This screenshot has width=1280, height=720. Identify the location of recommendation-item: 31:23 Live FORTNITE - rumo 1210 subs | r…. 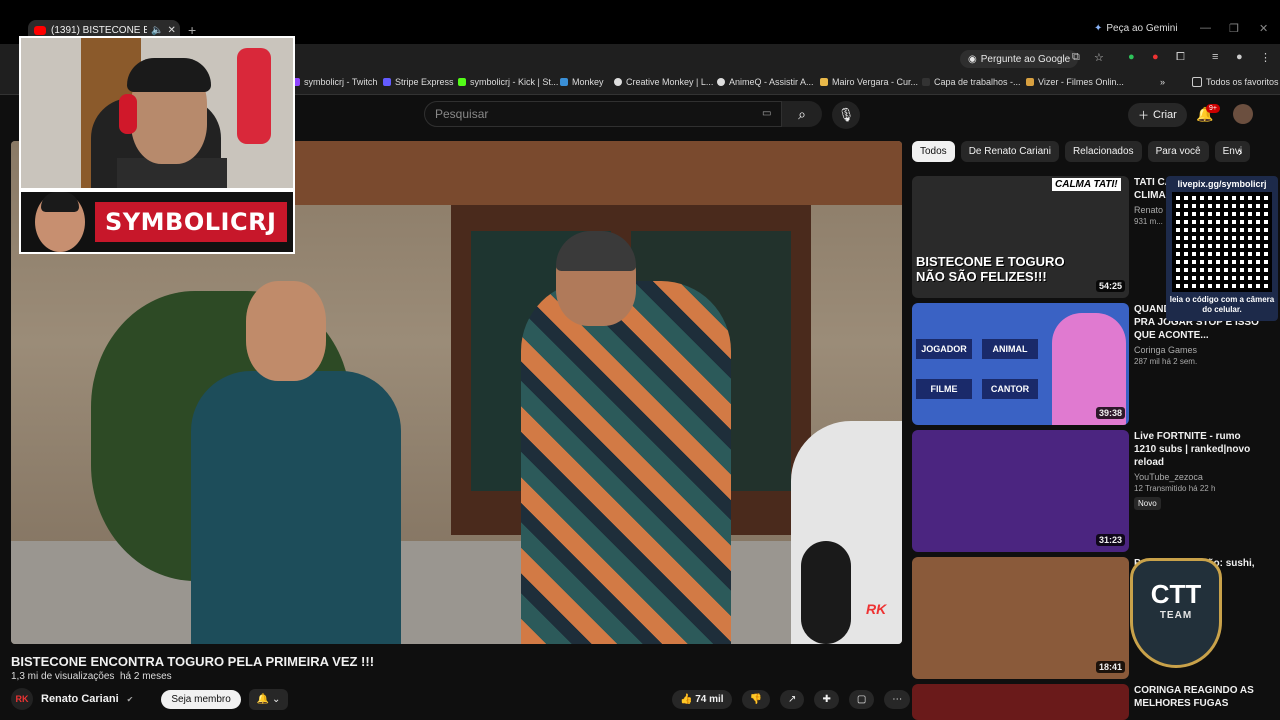
(1087, 491).